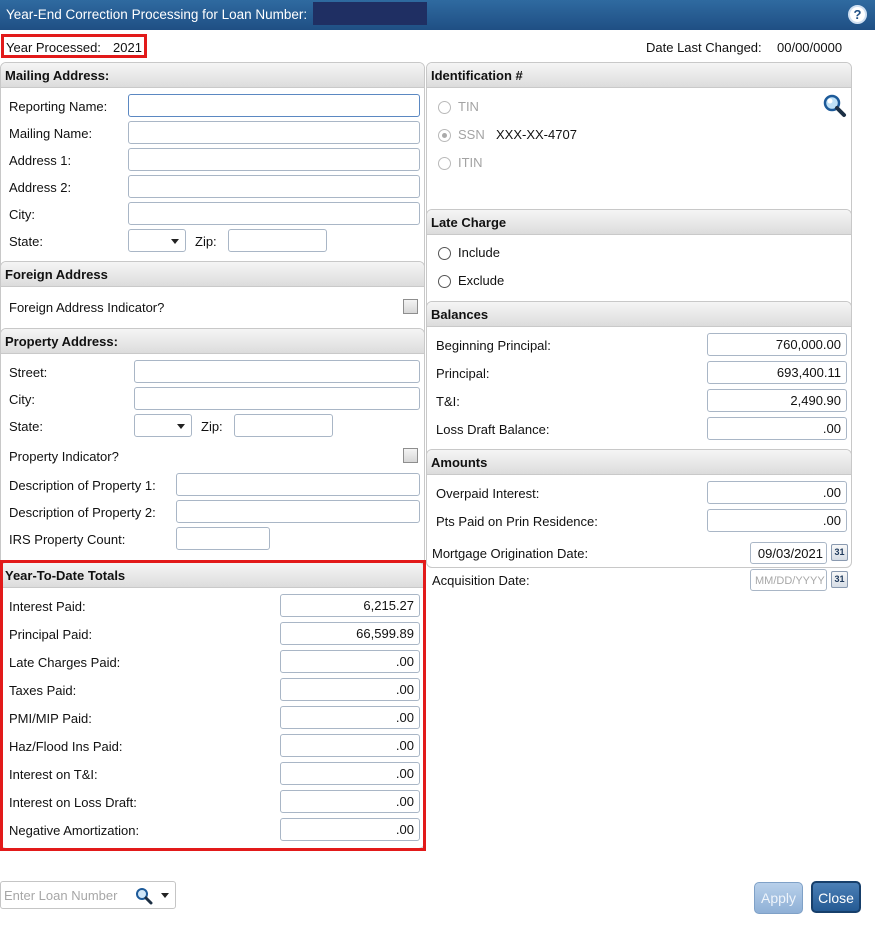  I want to click on close-button: Close, so click(836, 897).